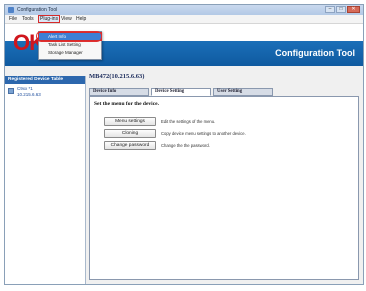 This screenshot has height=291, width=366. I want to click on title-bar: Configuration Tool – □ ✕, so click(184, 10).